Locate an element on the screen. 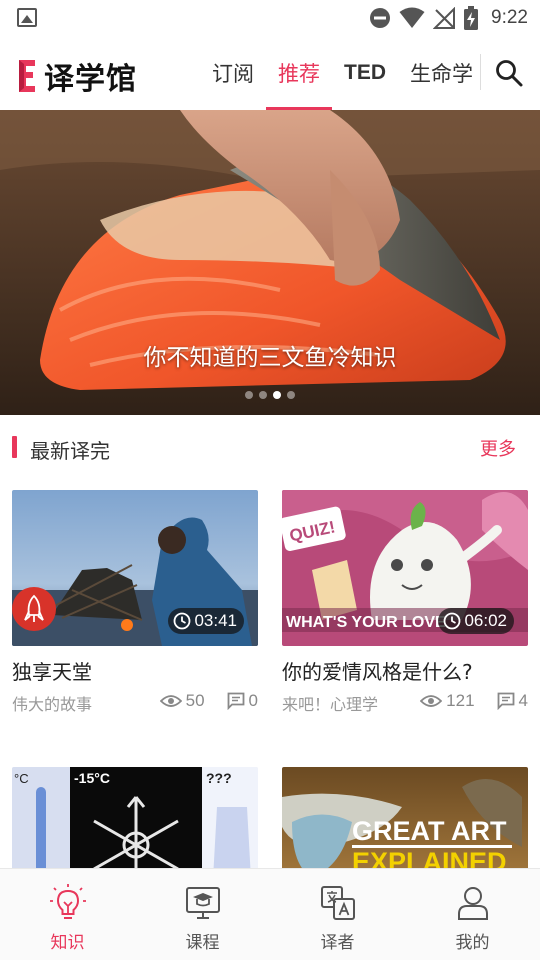 This screenshot has width=540, height=960. carousel-dot-active is located at coordinates (277, 395).